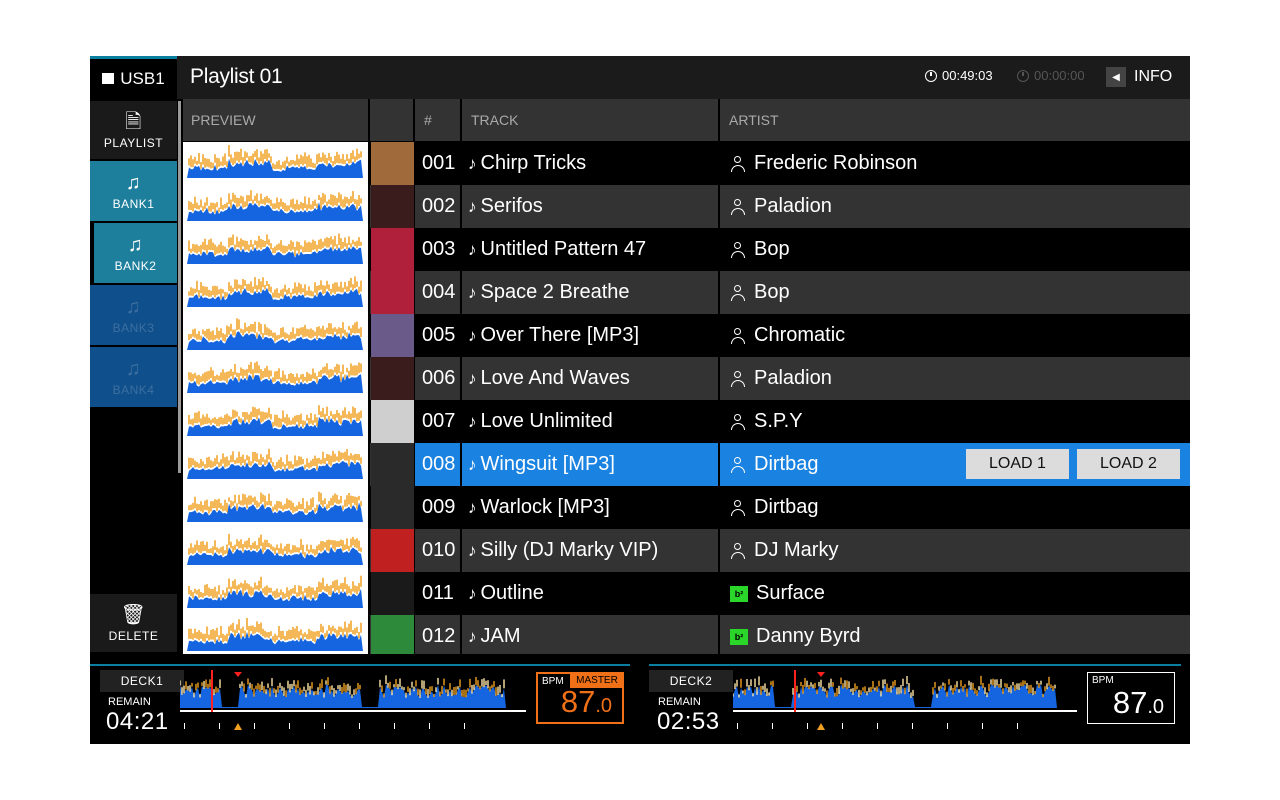  Describe the element at coordinates (438, 335) in the screenshot. I see `track-number: 005` at that location.